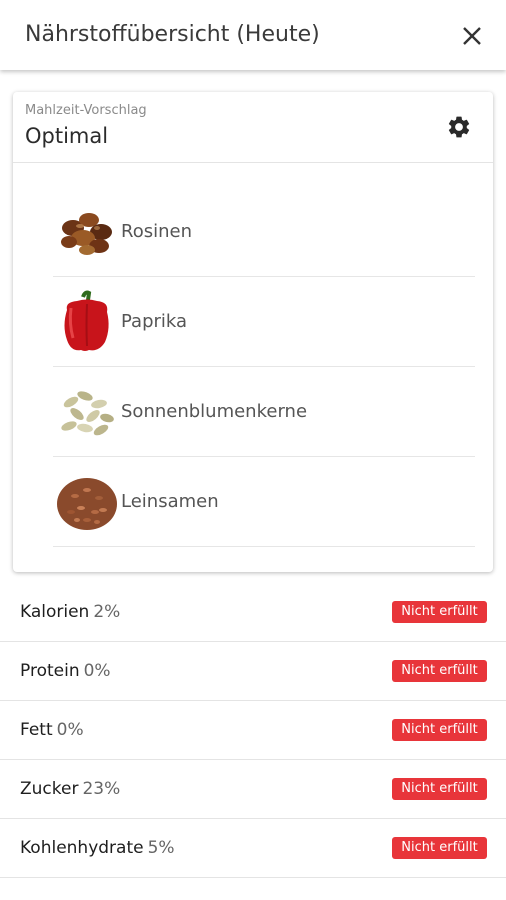  I want to click on app-bar: Nährstoffübersicht (Heute), so click(253, 35).